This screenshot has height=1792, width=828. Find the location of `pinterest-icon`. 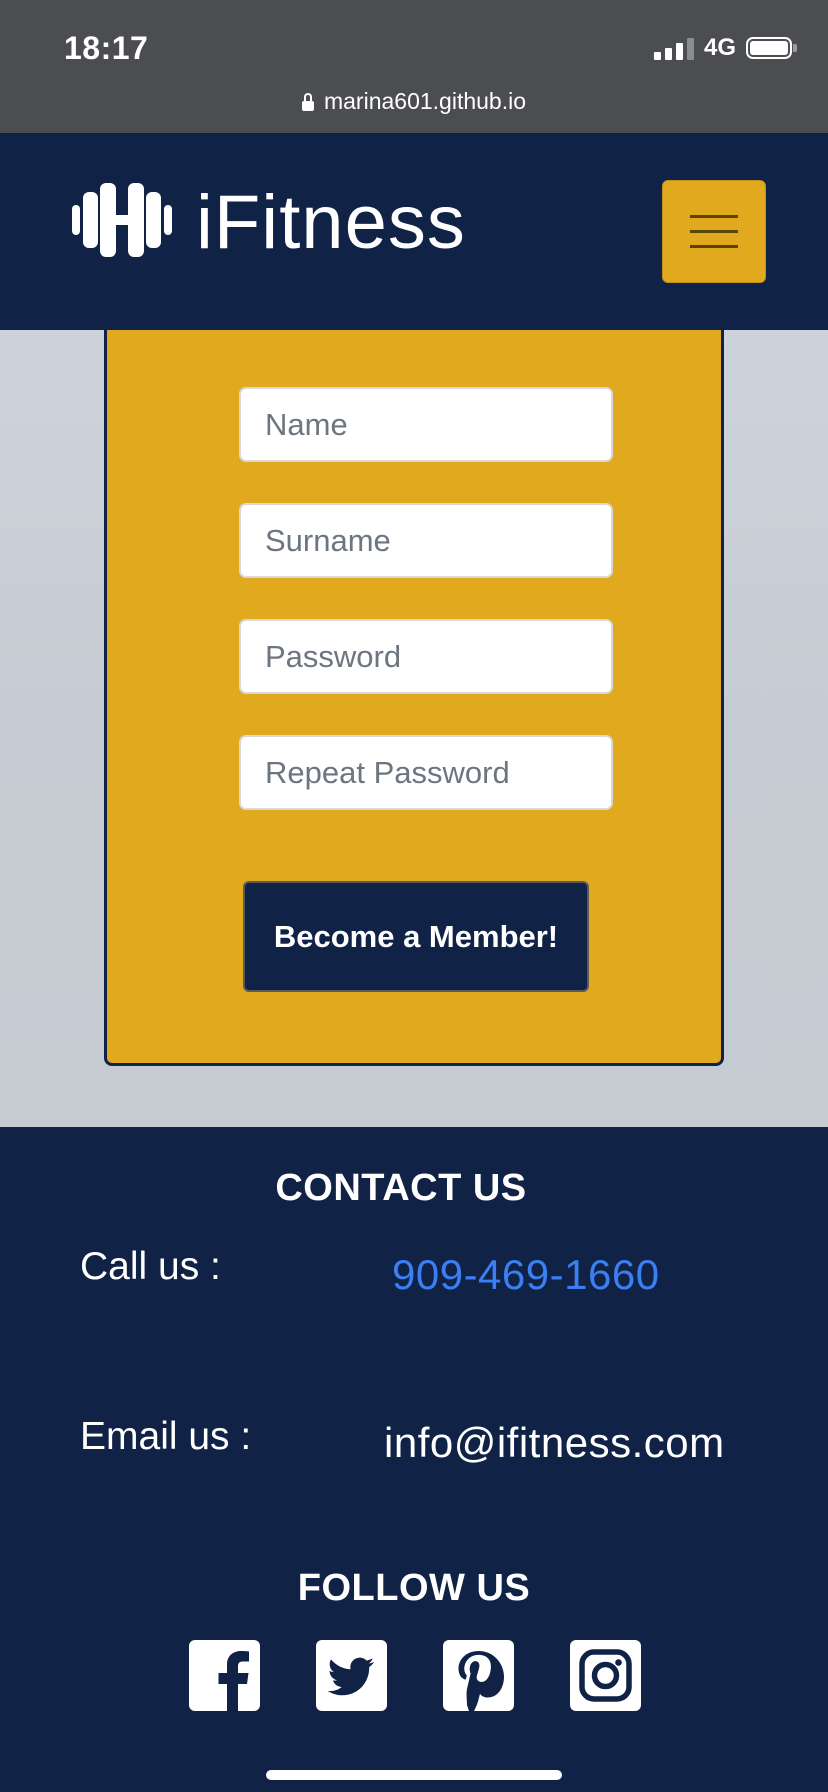

pinterest-icon is located at coordinates (478, 1675).